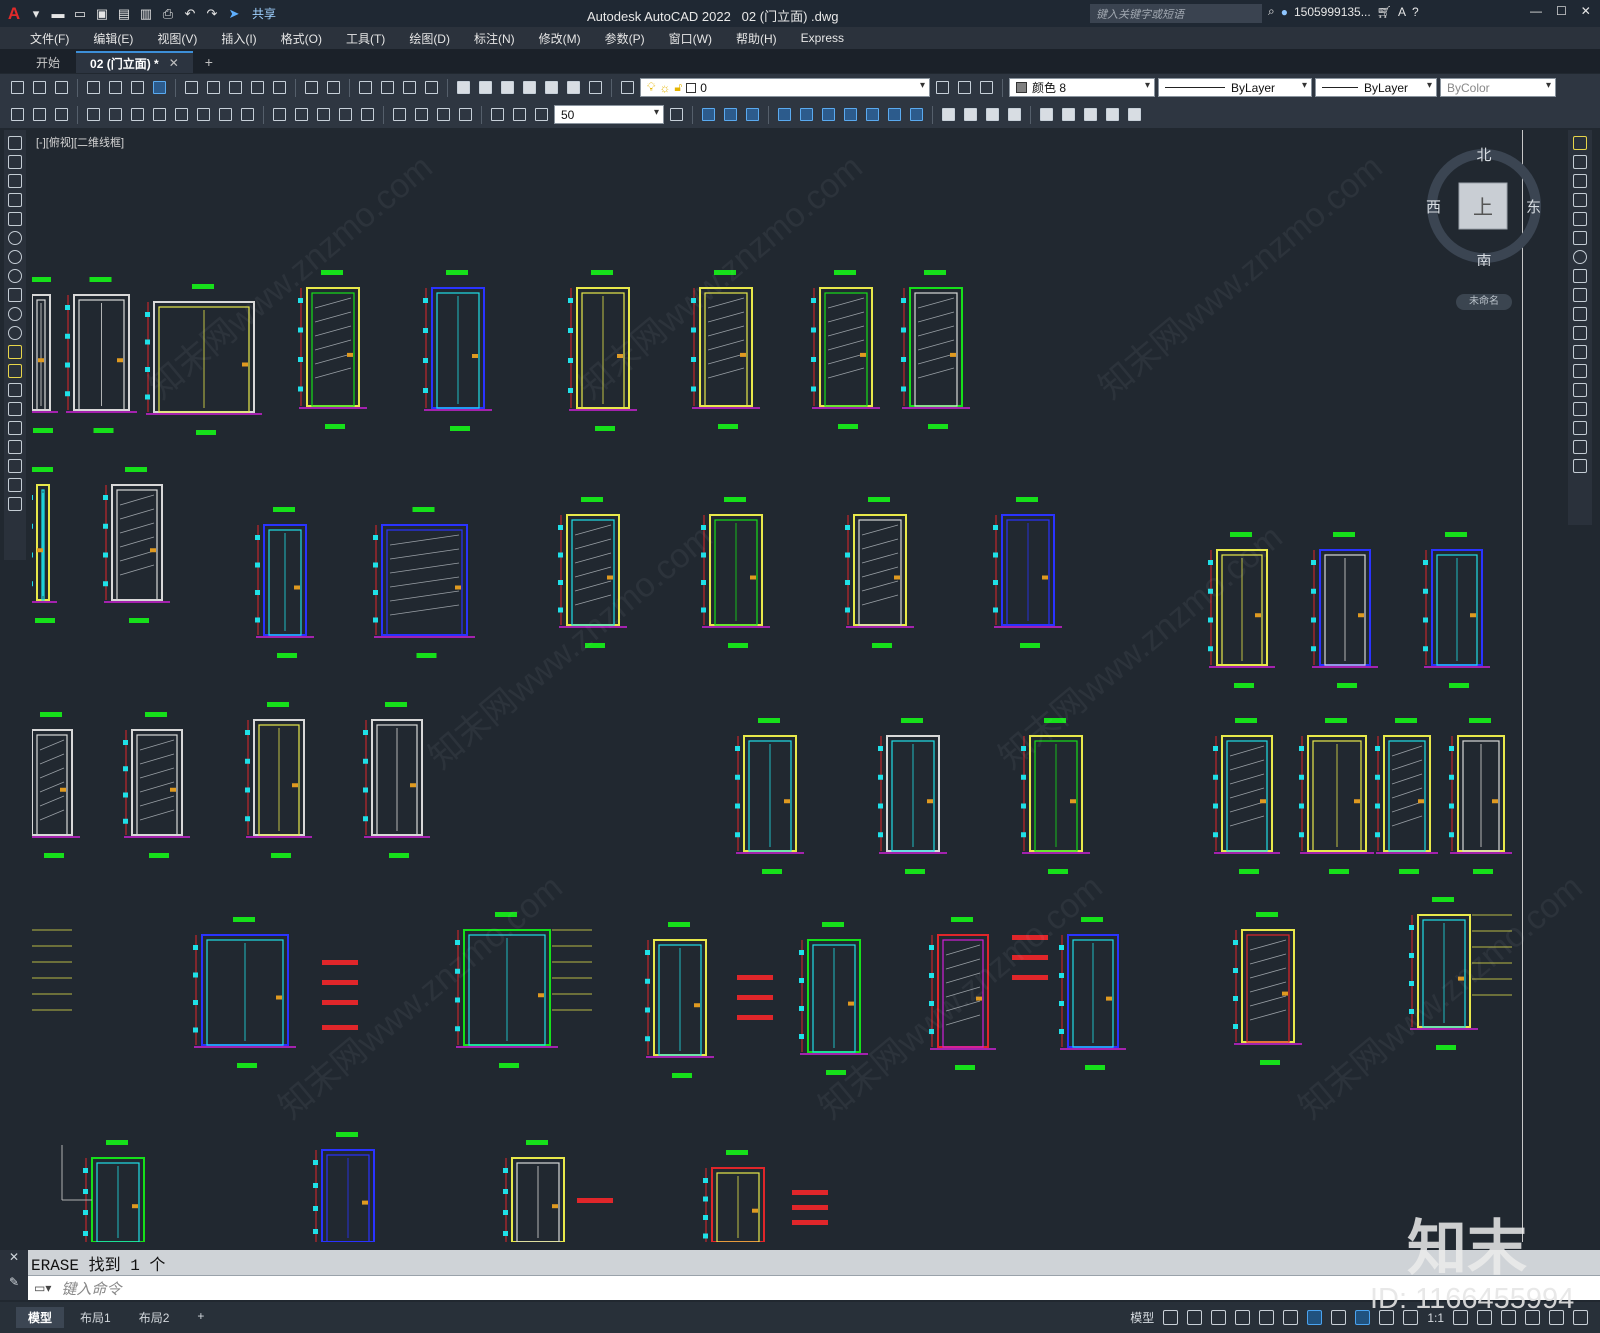  What do you see at coordinates (1090, 114) in the screenshot?
I see `xref-icon` at bounding box center [1090, 114].